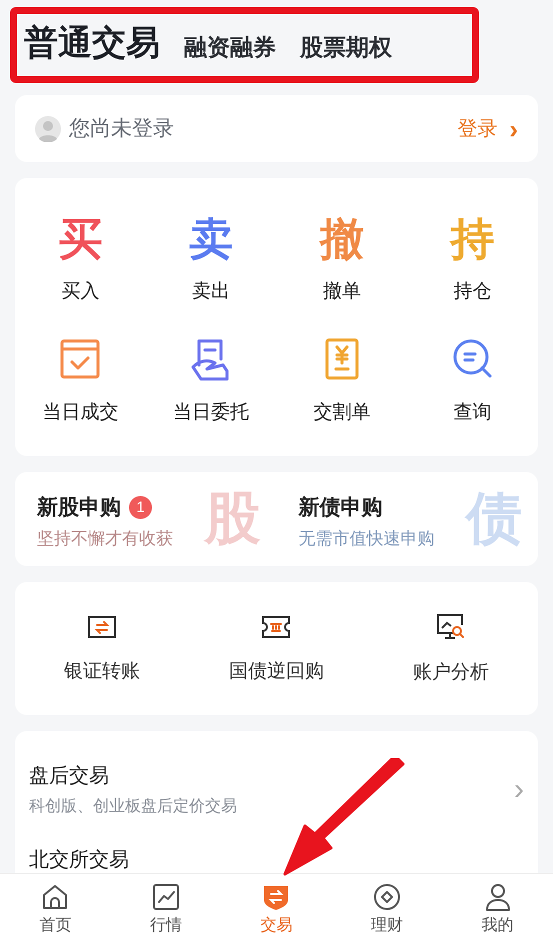 The image size is (553, 946). Describe the element at coordinates (340, 508) in the screenshot. I see `subscription-title: 新债申购` at that location.